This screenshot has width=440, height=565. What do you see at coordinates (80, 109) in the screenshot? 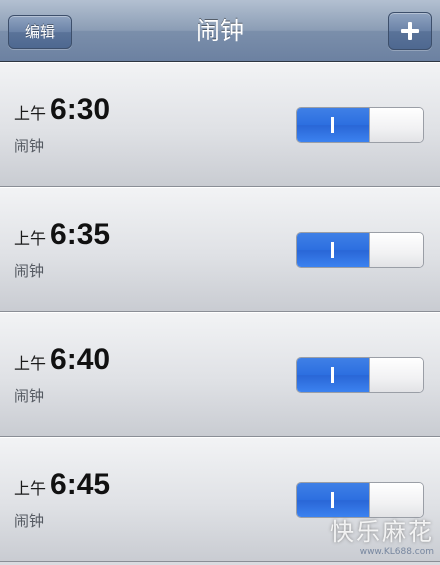
I see `alarm-time: 6:30` at bounding box center [80, 109].